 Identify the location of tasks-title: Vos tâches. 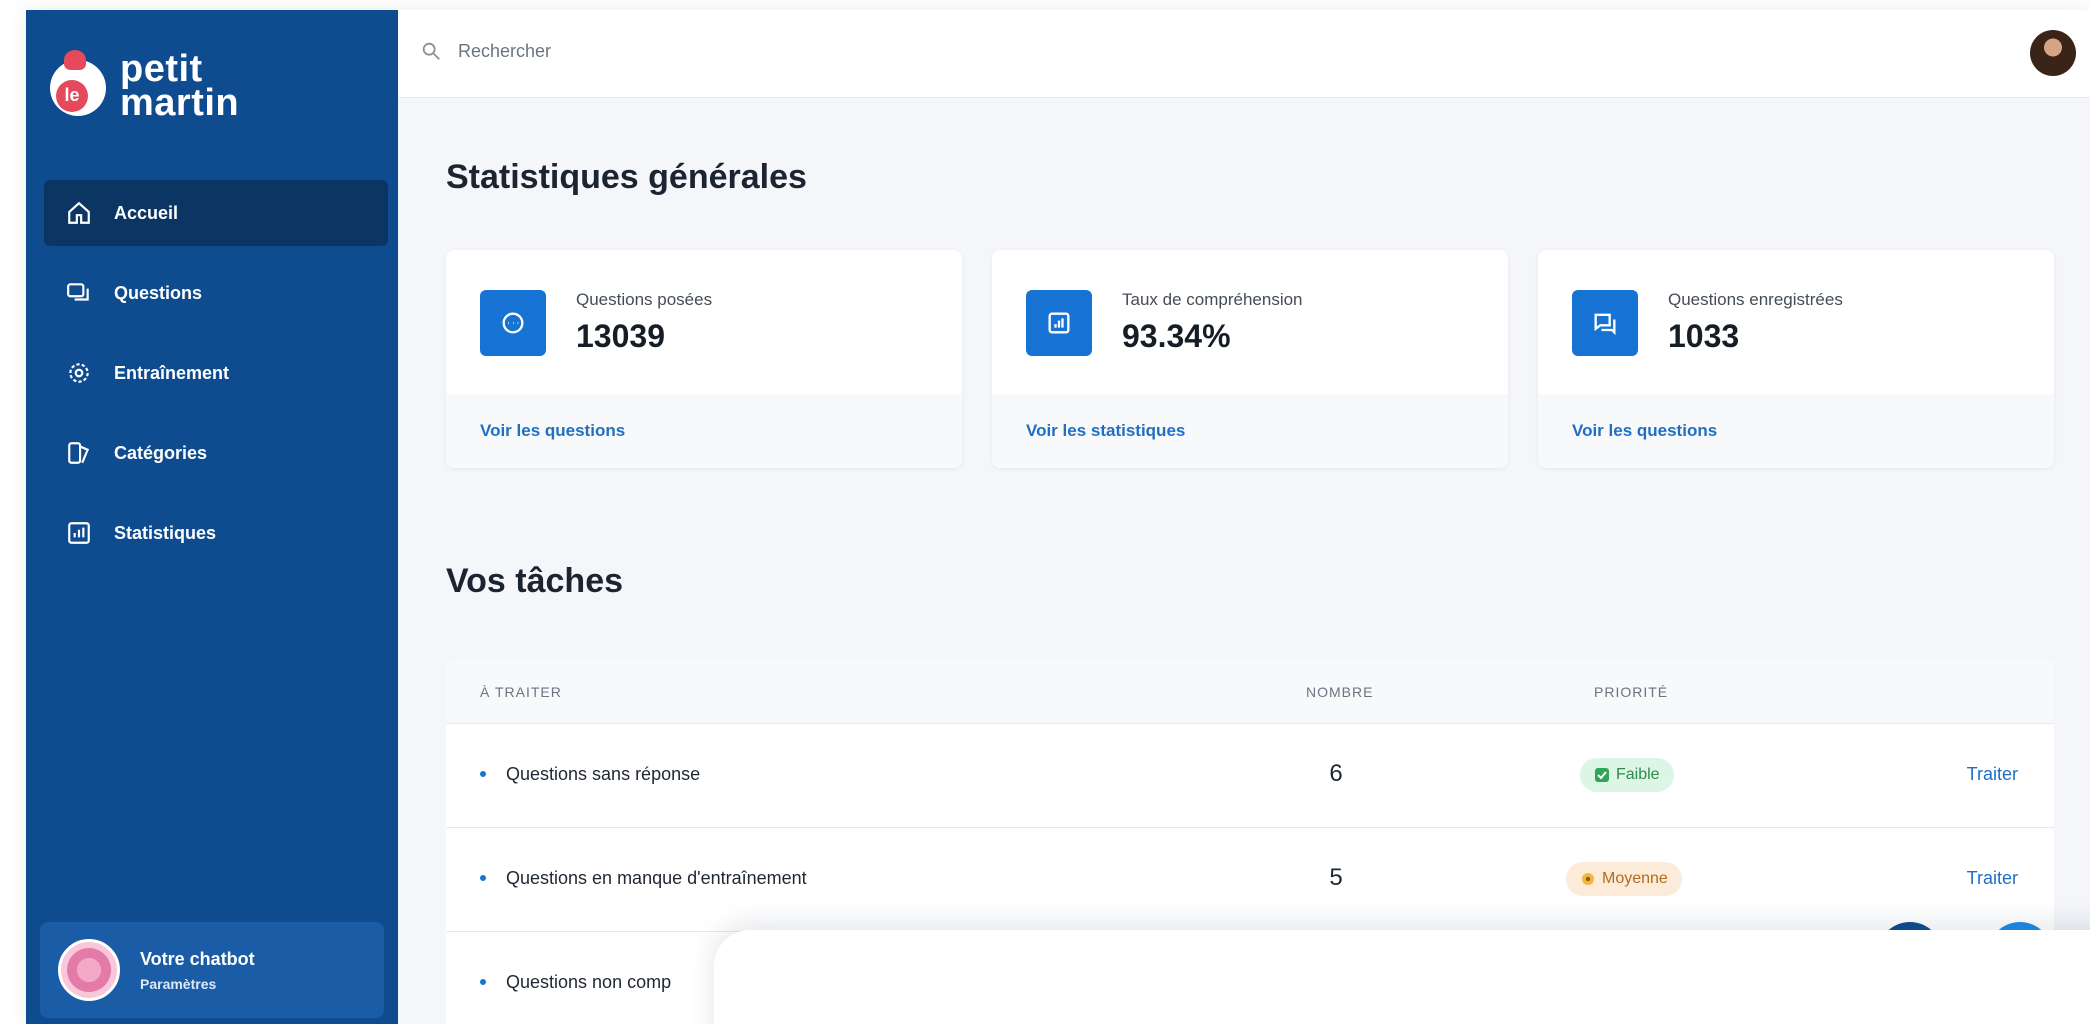
(535, 581).